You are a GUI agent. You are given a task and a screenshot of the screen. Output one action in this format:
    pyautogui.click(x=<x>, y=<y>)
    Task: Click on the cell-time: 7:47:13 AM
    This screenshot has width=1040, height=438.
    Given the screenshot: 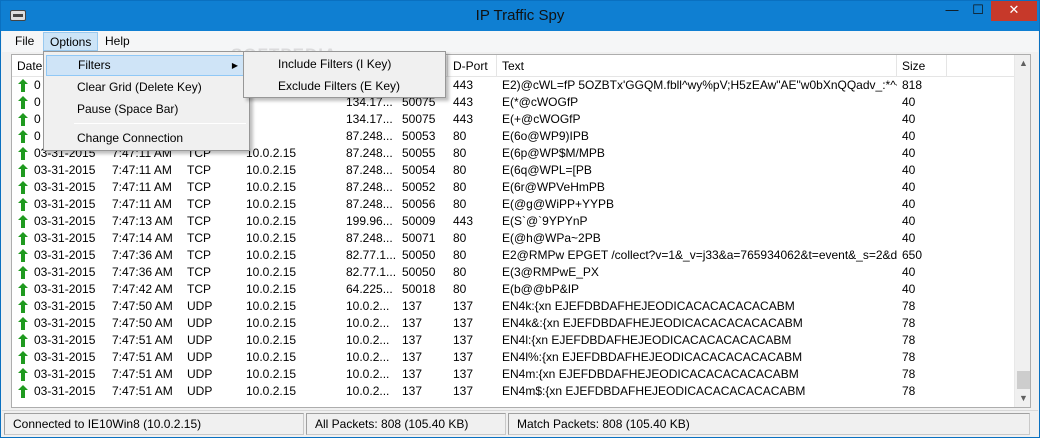 What is the action you would take?
    pyautogui.click(x=142, y=221)
    